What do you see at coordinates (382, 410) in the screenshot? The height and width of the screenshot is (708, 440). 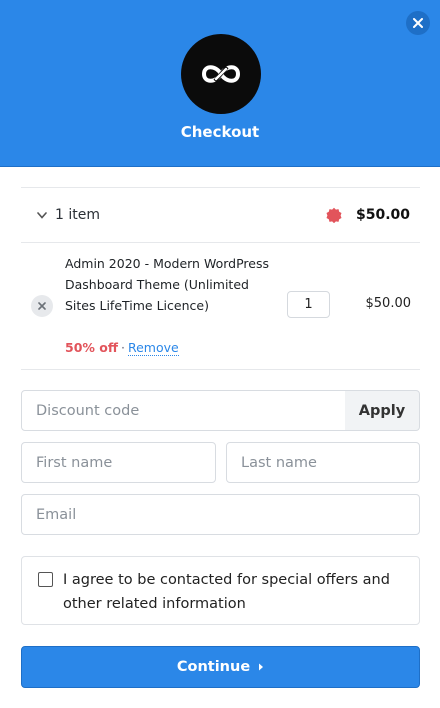 I see `apply-discount-button: Apply` at bounding box center [382, 410].